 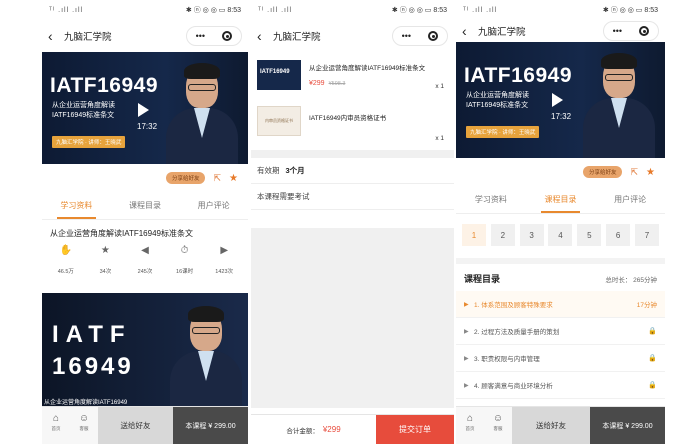 What do you see at coordinates (560, 304) in the screenshot?
I see `lesson-item: ▶ 1. 体系范围及顾客特殊要求 17分钟` at bounding box center [560, 304].